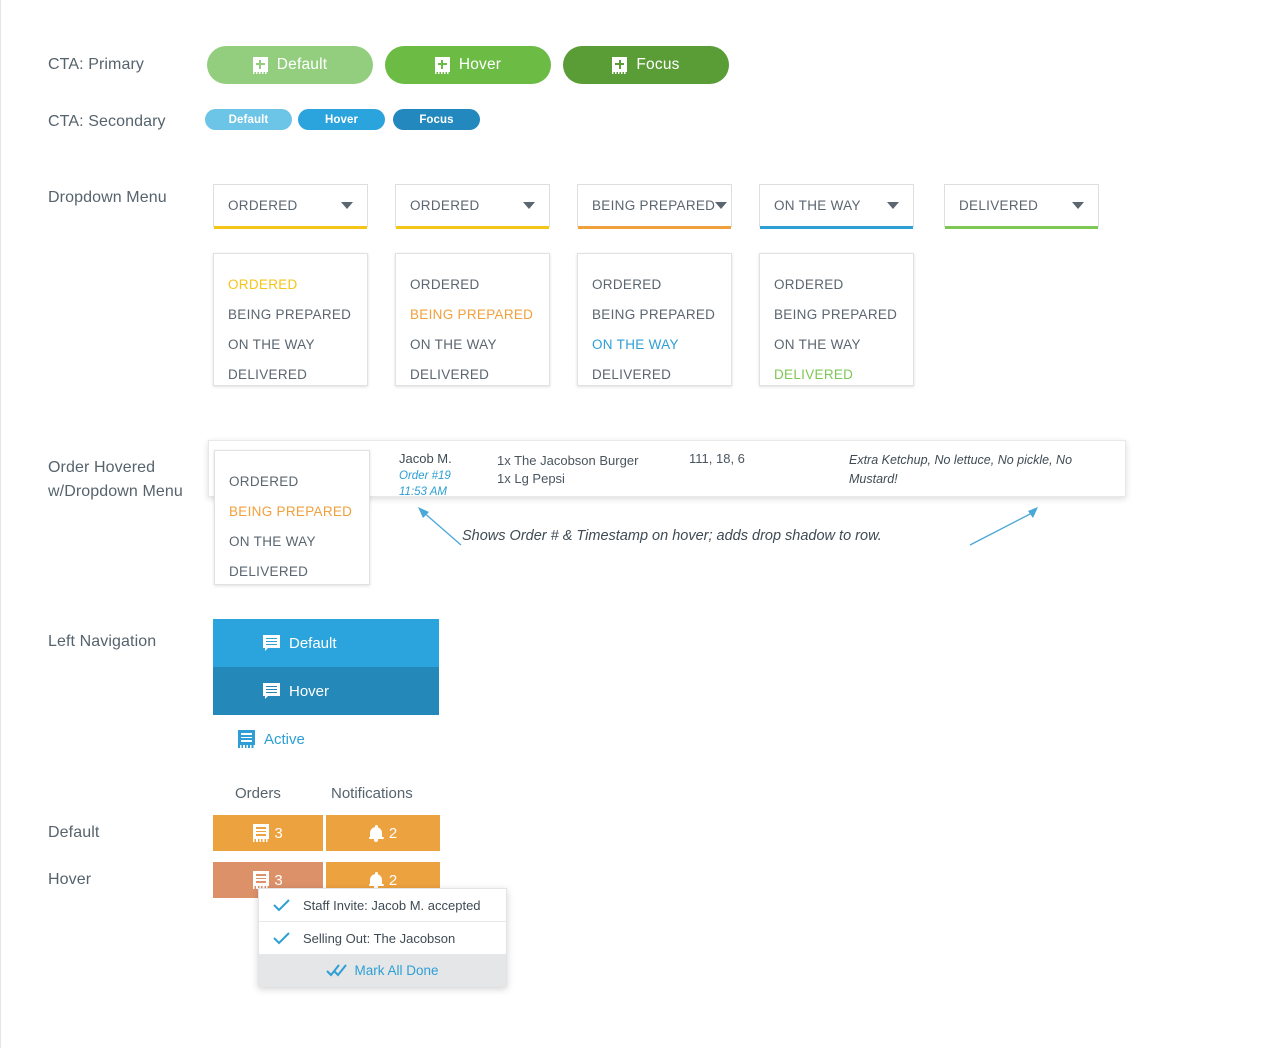 Image resolution: width=1280 pixels, height=1048 pixels. What do you see at coordinates (425, 476) in the screenshot?
I see `order-number: Order #19` at bounding box center [425, 476].